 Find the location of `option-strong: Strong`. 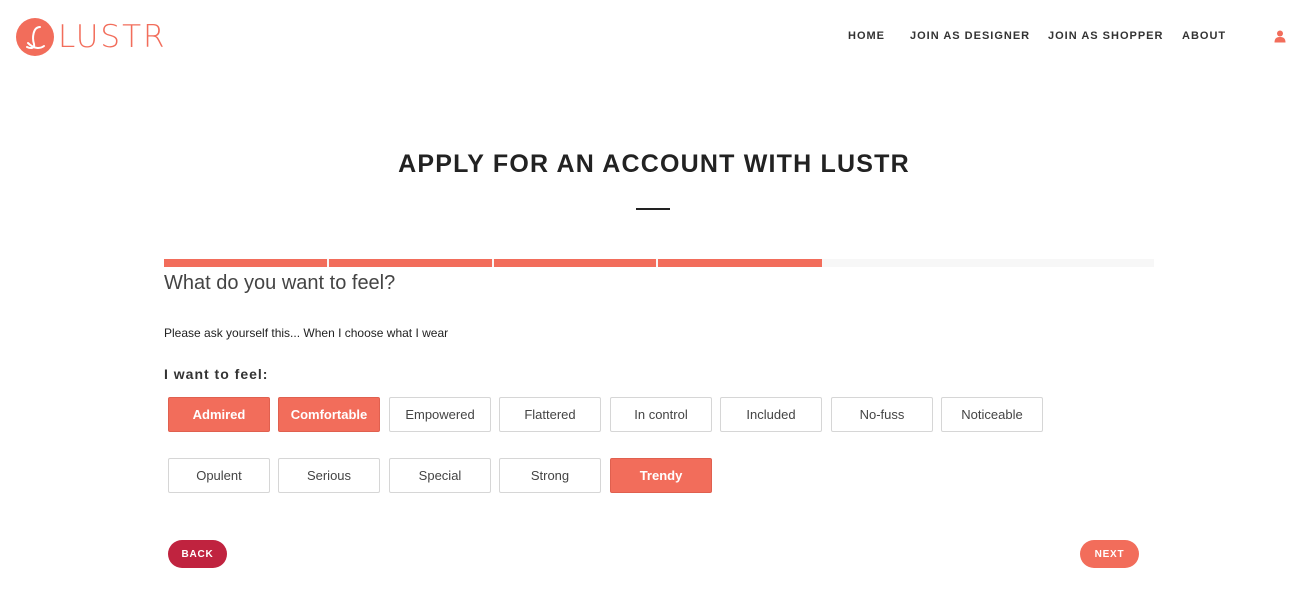

option-strong: Strong is located at coordinates (550, 475).